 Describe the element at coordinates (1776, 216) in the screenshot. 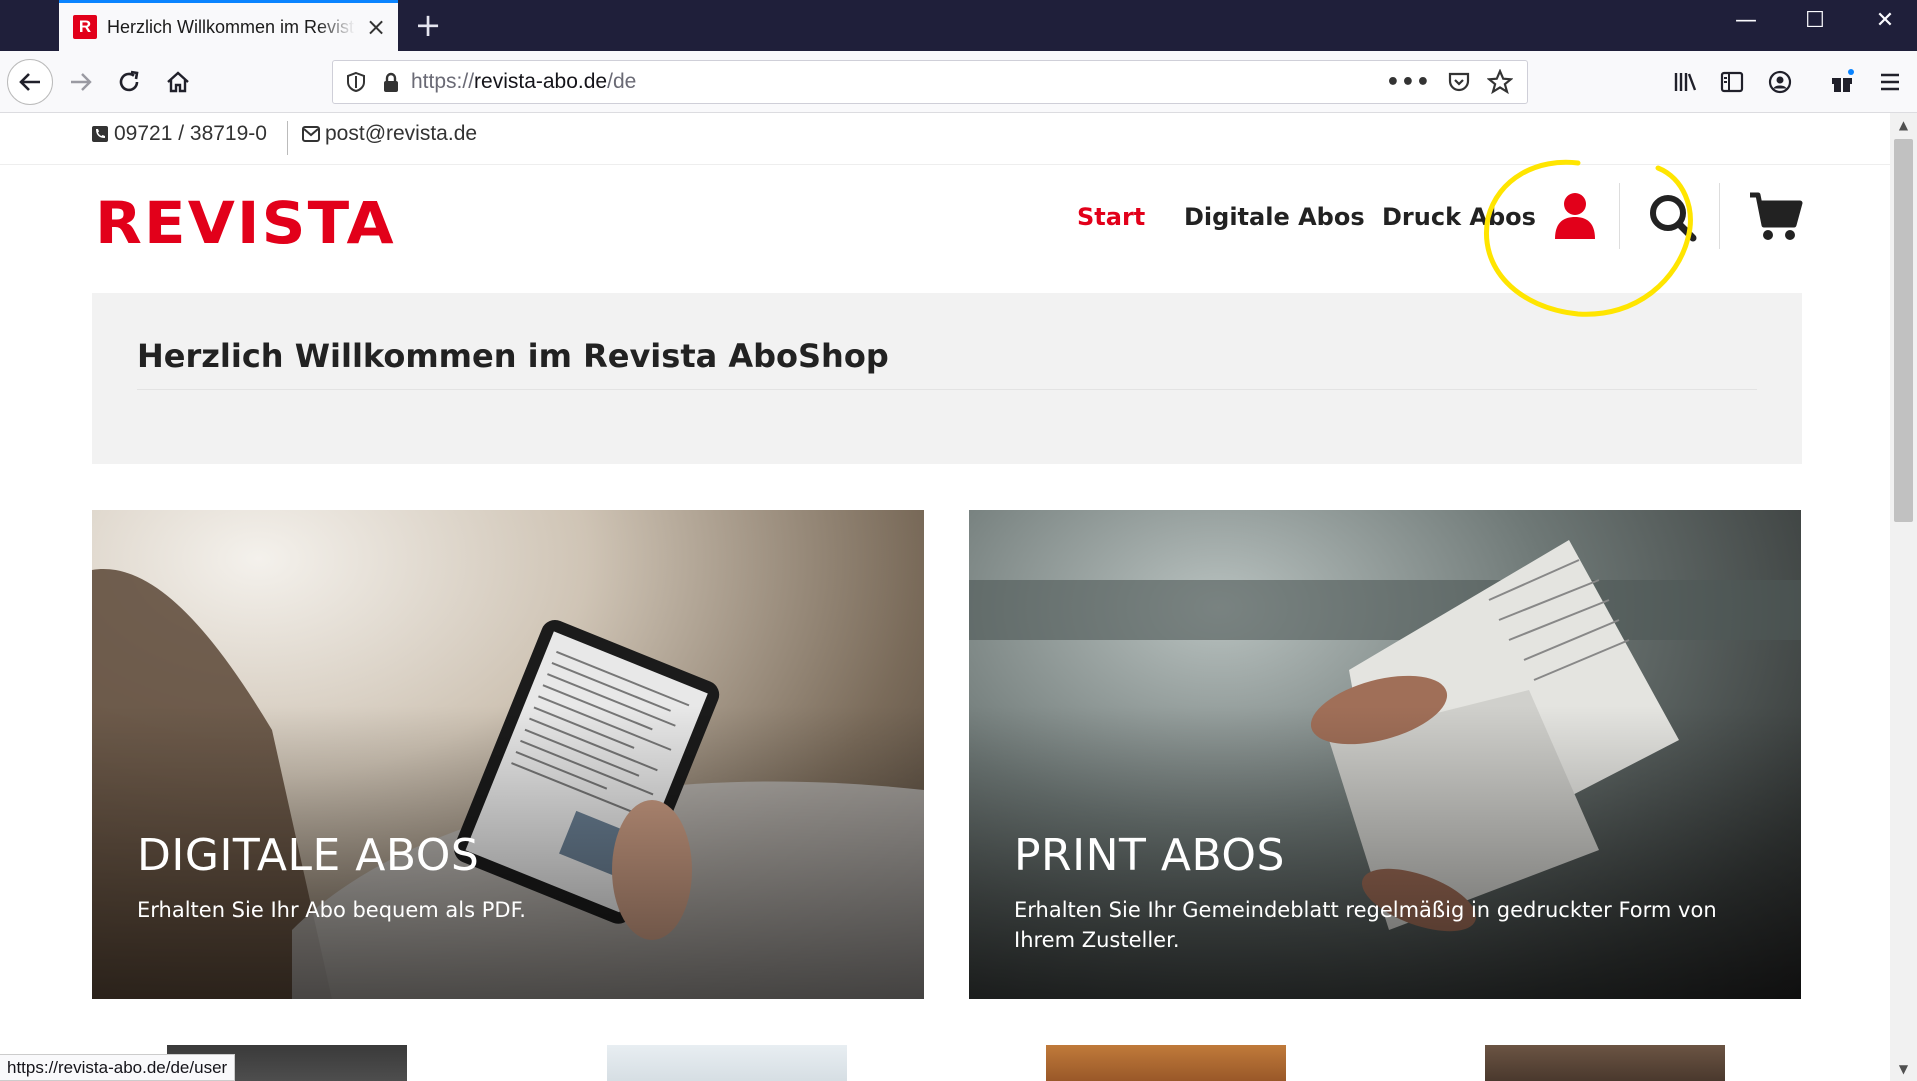

I see `cart-icon` at that location.